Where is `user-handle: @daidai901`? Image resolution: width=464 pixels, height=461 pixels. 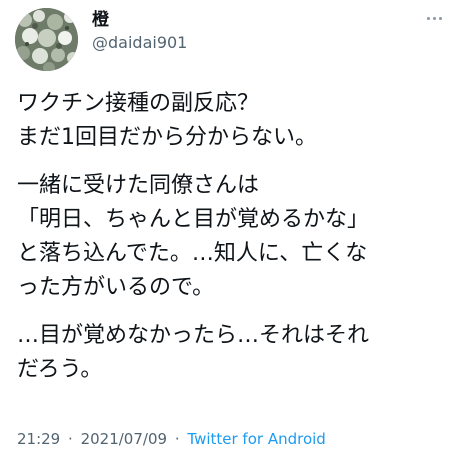 user-handle: @daidai901 is located at coordinates (139, 43).